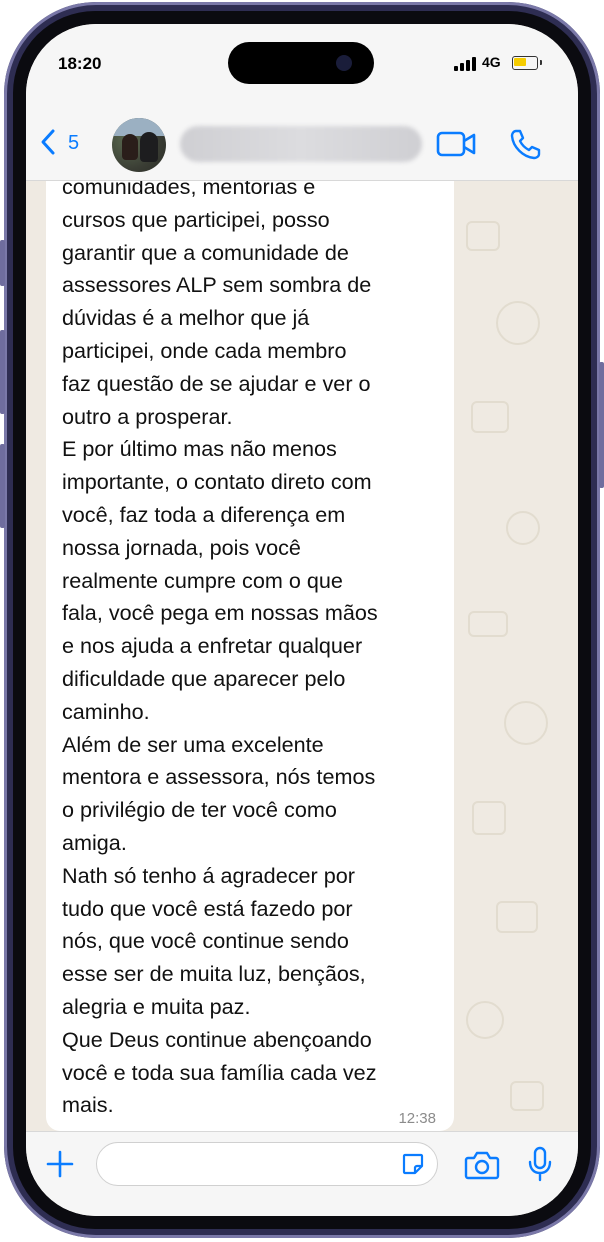  I want to click on message-line: Que Deus continue abençoando, so click(217, 1039).